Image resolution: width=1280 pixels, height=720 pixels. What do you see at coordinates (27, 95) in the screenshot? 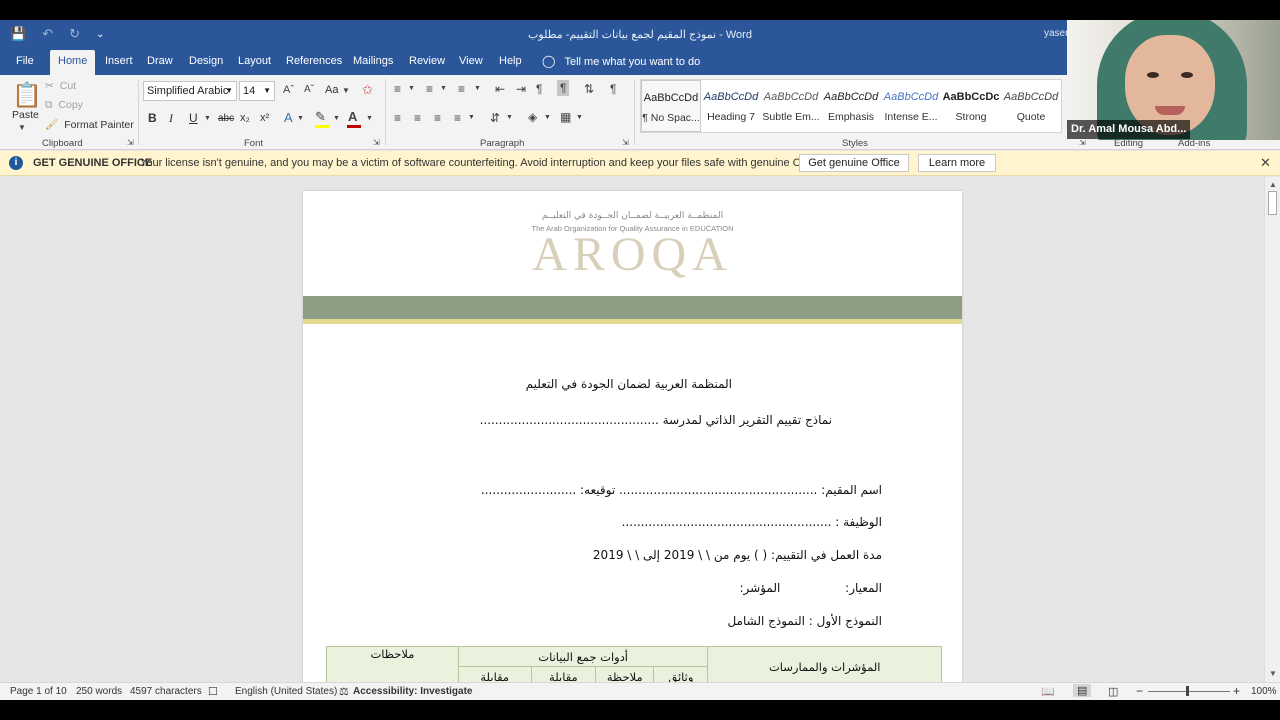
I see `paste-icon: 📋` at bounding box center [27, 95].